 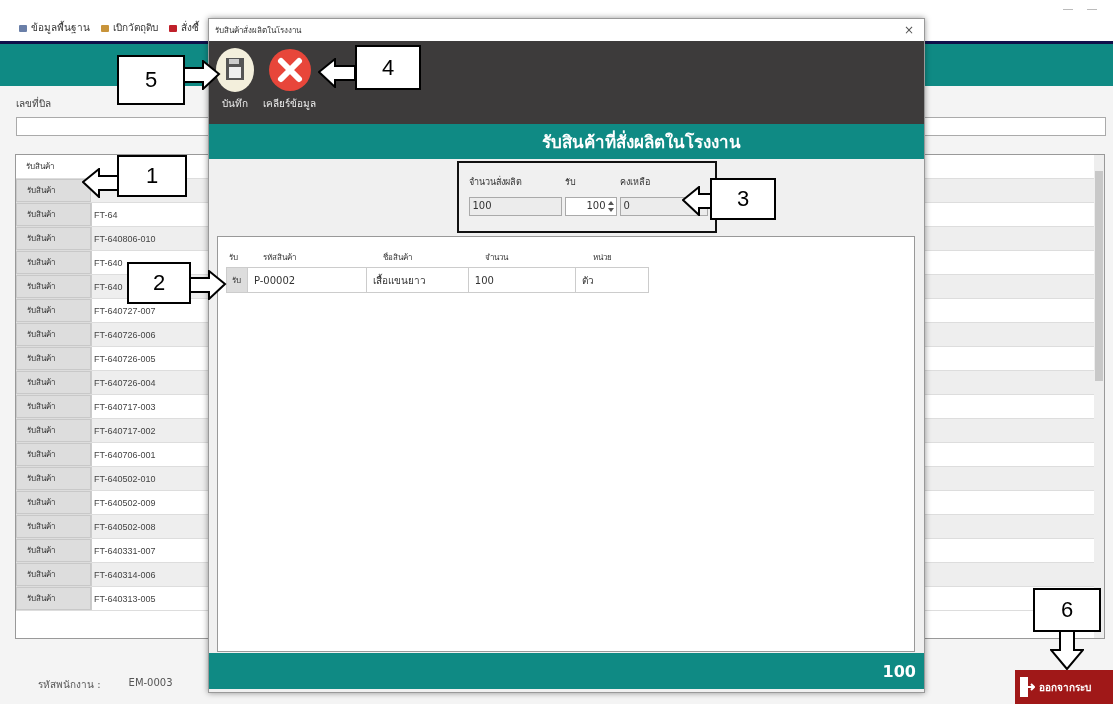 What do you see at coordinates (743, 199) in the screenshot?
I see `callout-number: 3` at bounding box center [743, 199].